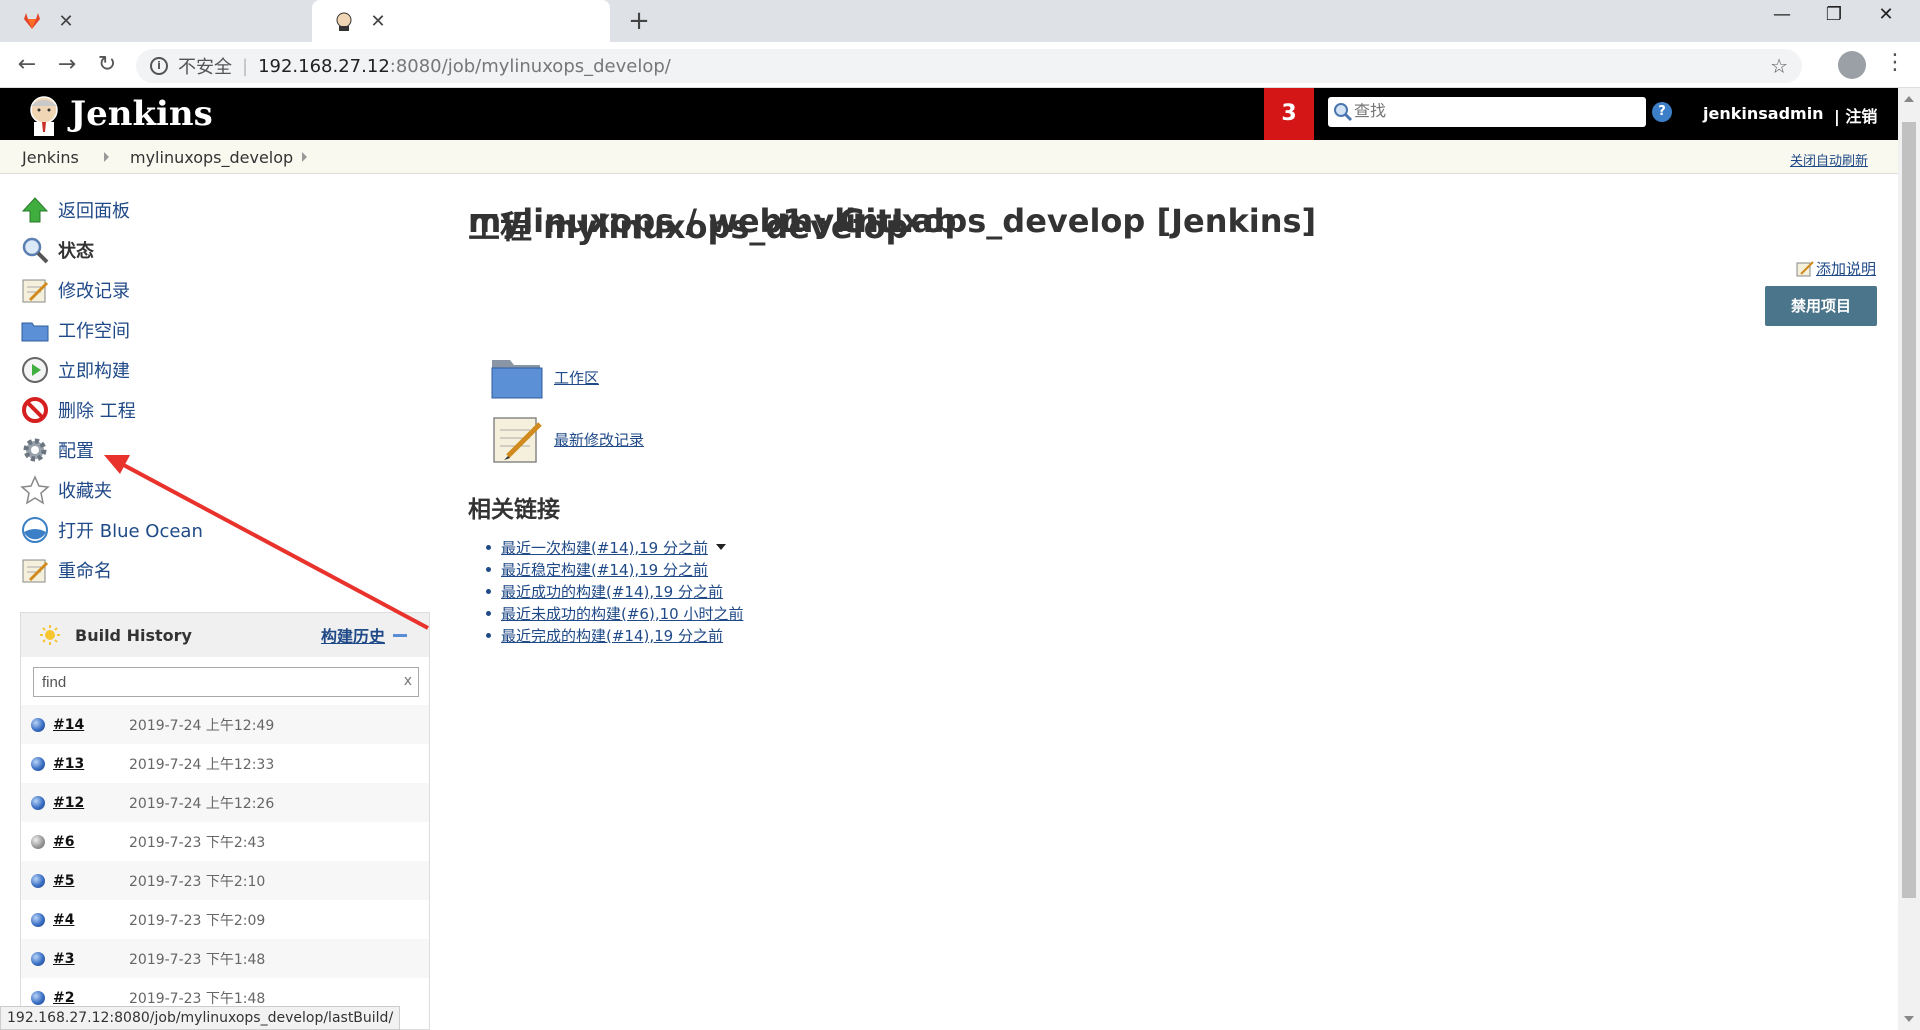 This screenshot has height=1030, width=1920. I want to click on disable-auto-refresh-link: 关闭自动刷新, so click(1829, 159).